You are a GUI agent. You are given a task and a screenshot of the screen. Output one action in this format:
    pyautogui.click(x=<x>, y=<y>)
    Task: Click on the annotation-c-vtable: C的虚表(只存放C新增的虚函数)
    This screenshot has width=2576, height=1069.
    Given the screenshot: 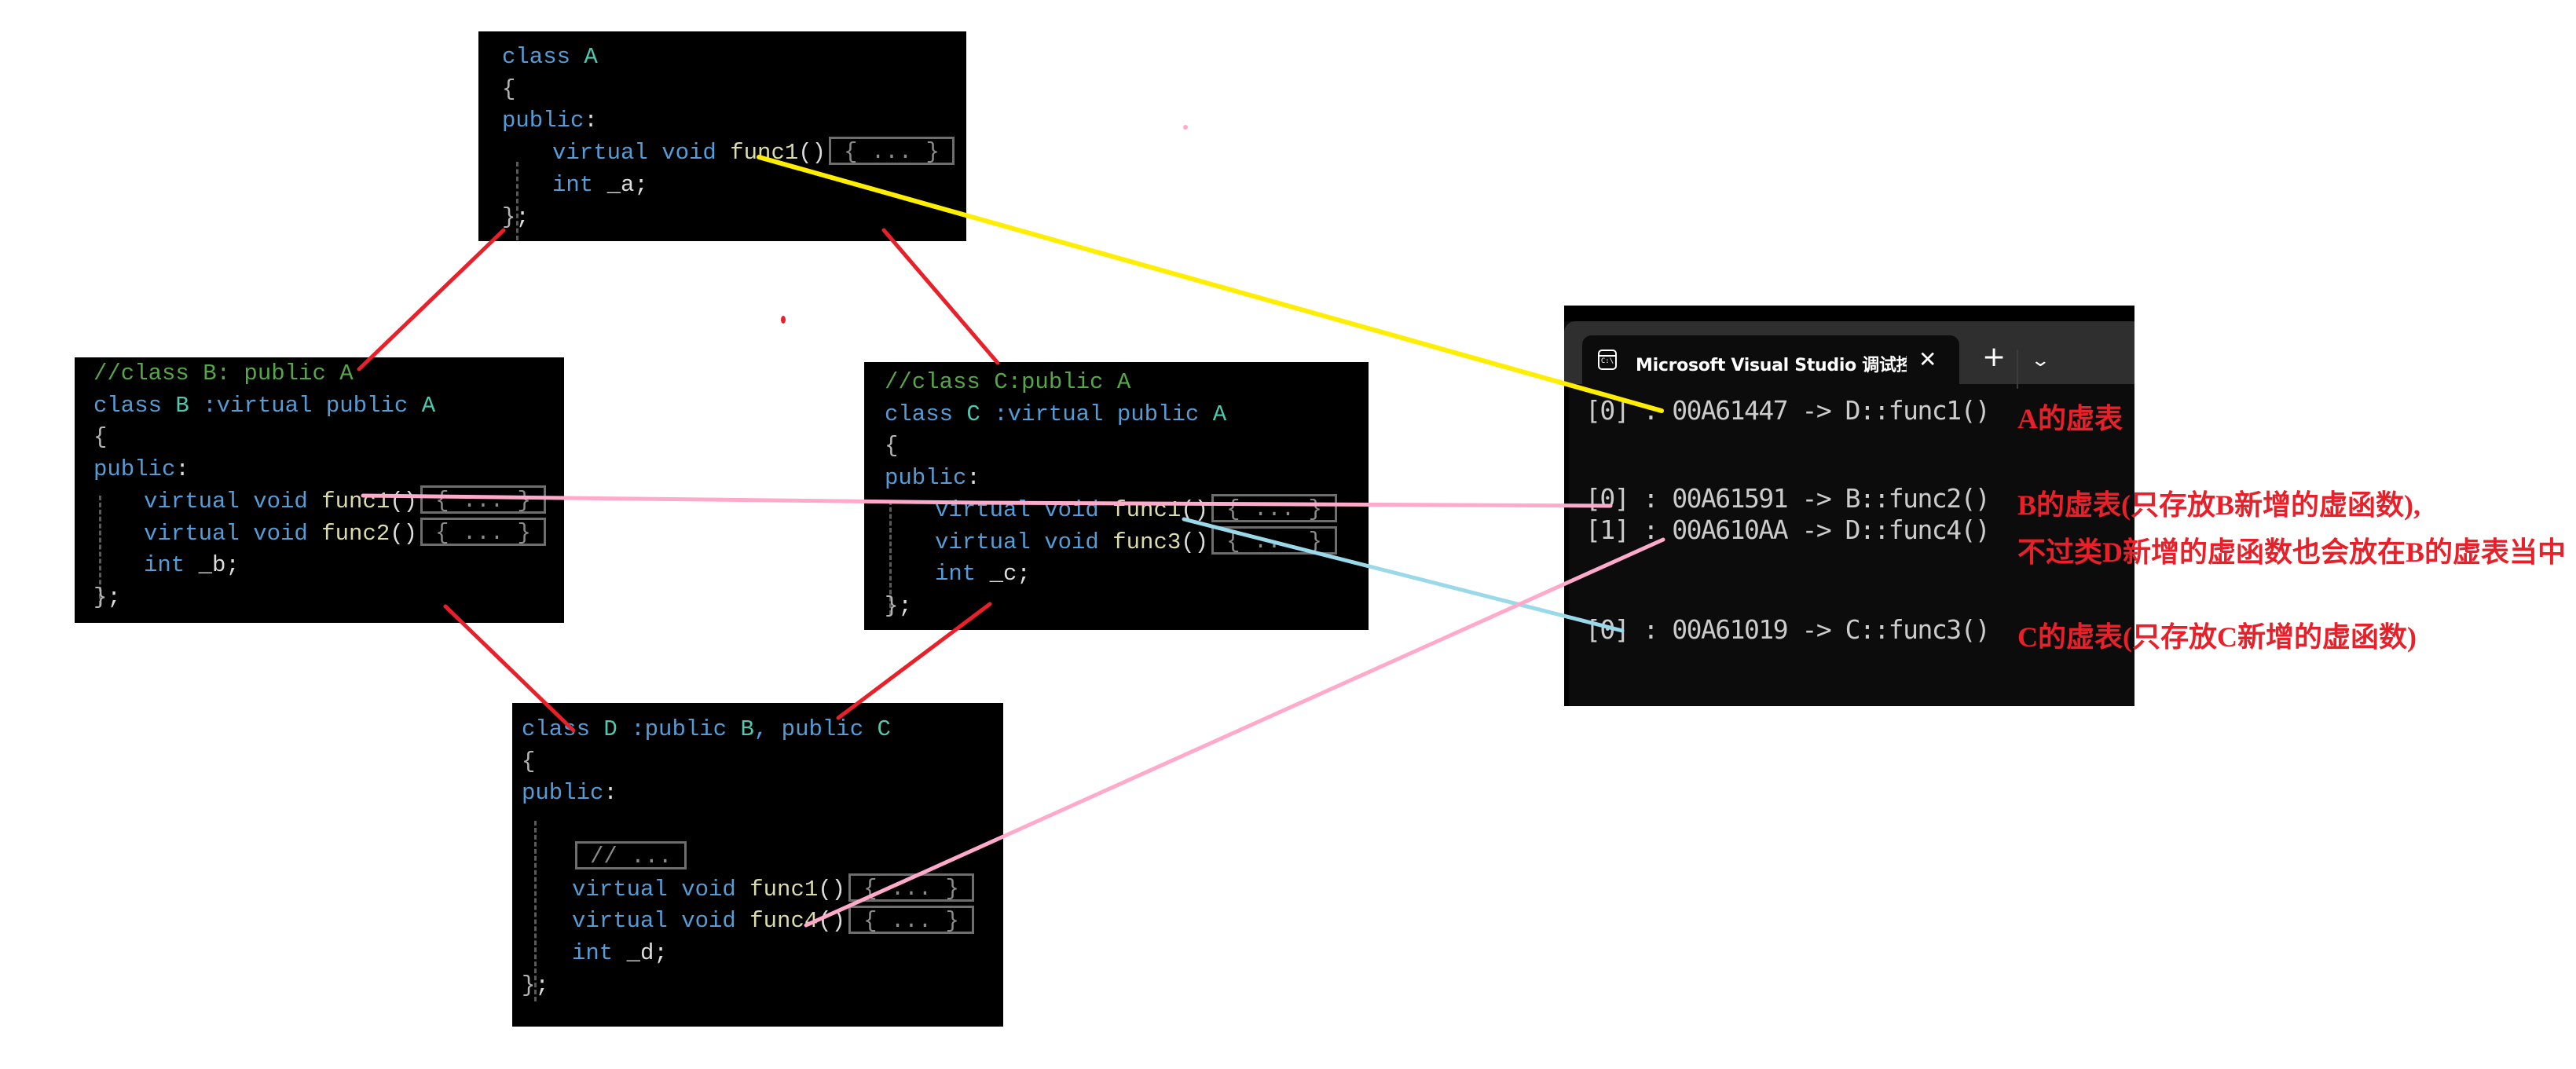 What is the action you would take?
    pyautogui.click(x=2217, y=637)
    